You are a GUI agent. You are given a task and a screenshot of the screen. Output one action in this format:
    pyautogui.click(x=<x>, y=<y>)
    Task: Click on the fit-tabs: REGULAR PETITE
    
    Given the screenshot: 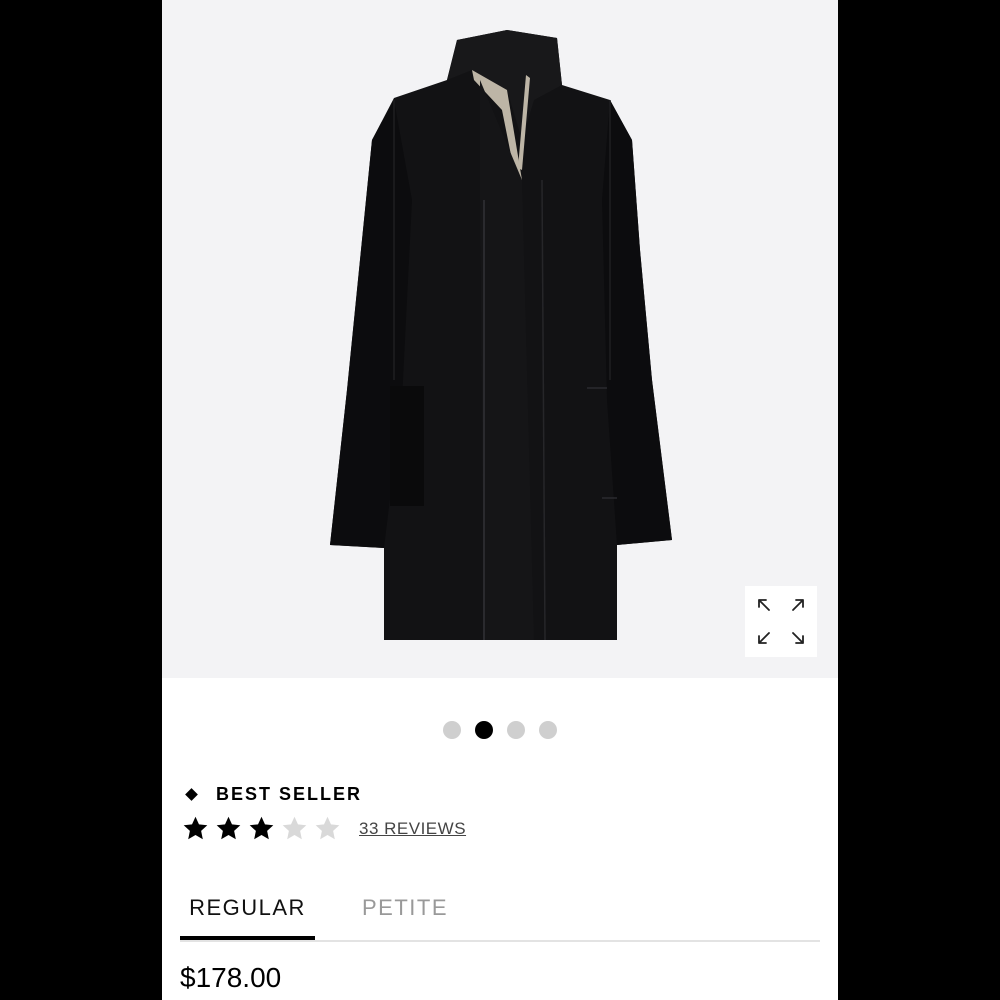 What is the action you would take?
    pyautogui.click(x=500, y=915)
    